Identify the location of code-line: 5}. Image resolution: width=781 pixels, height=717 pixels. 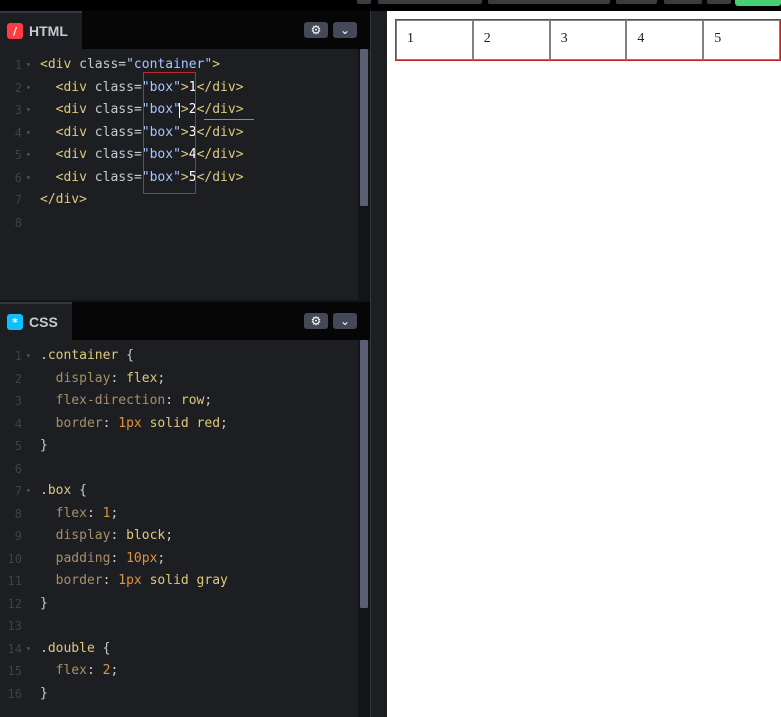
(179, 446).